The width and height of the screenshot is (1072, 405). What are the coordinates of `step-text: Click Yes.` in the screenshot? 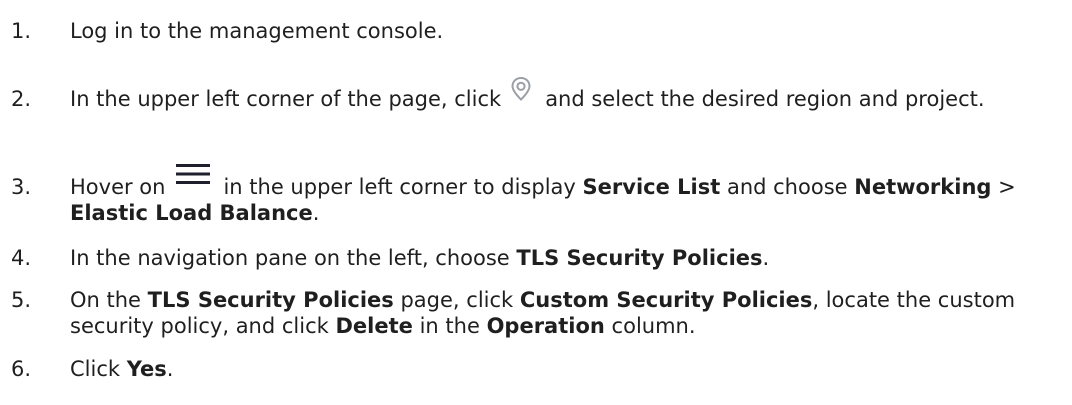 It's located at (560, 369).